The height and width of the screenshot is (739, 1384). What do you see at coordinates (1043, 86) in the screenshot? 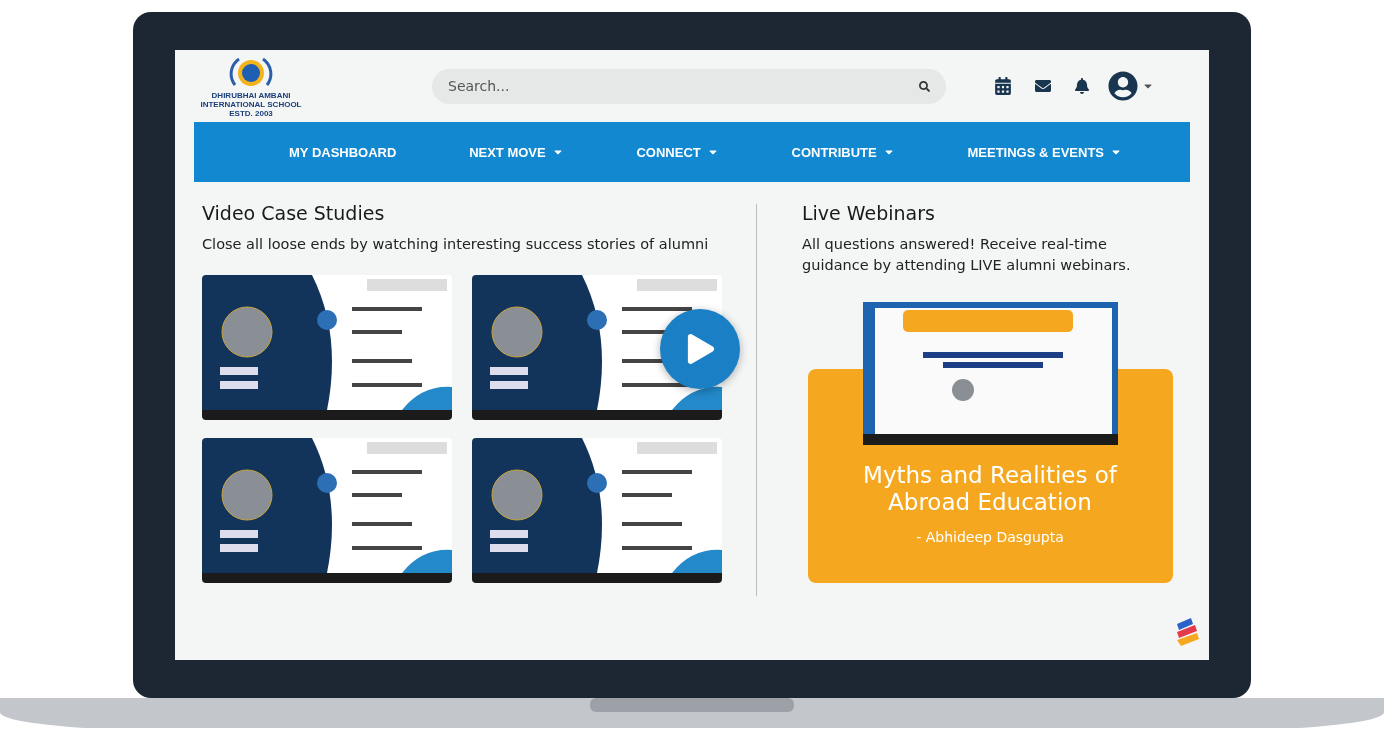
I see `mail-icon` at bounding box center [1043, 86].